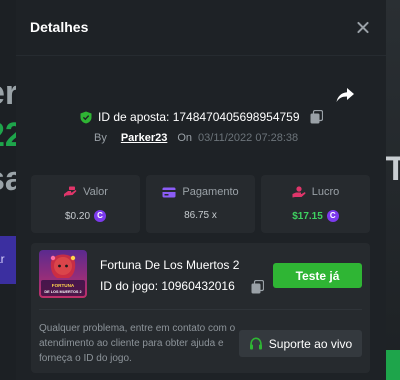 This screenshot has height=380, width=400. I want to click on live-support-label: Suporte ao vivo, so click(310, 343).